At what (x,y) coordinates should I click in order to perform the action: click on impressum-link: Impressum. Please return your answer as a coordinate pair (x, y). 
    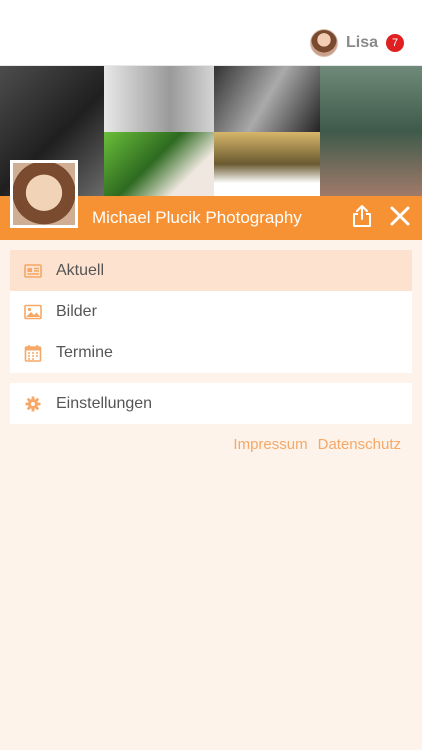
    Looking at the image, I should click on (270, 444).